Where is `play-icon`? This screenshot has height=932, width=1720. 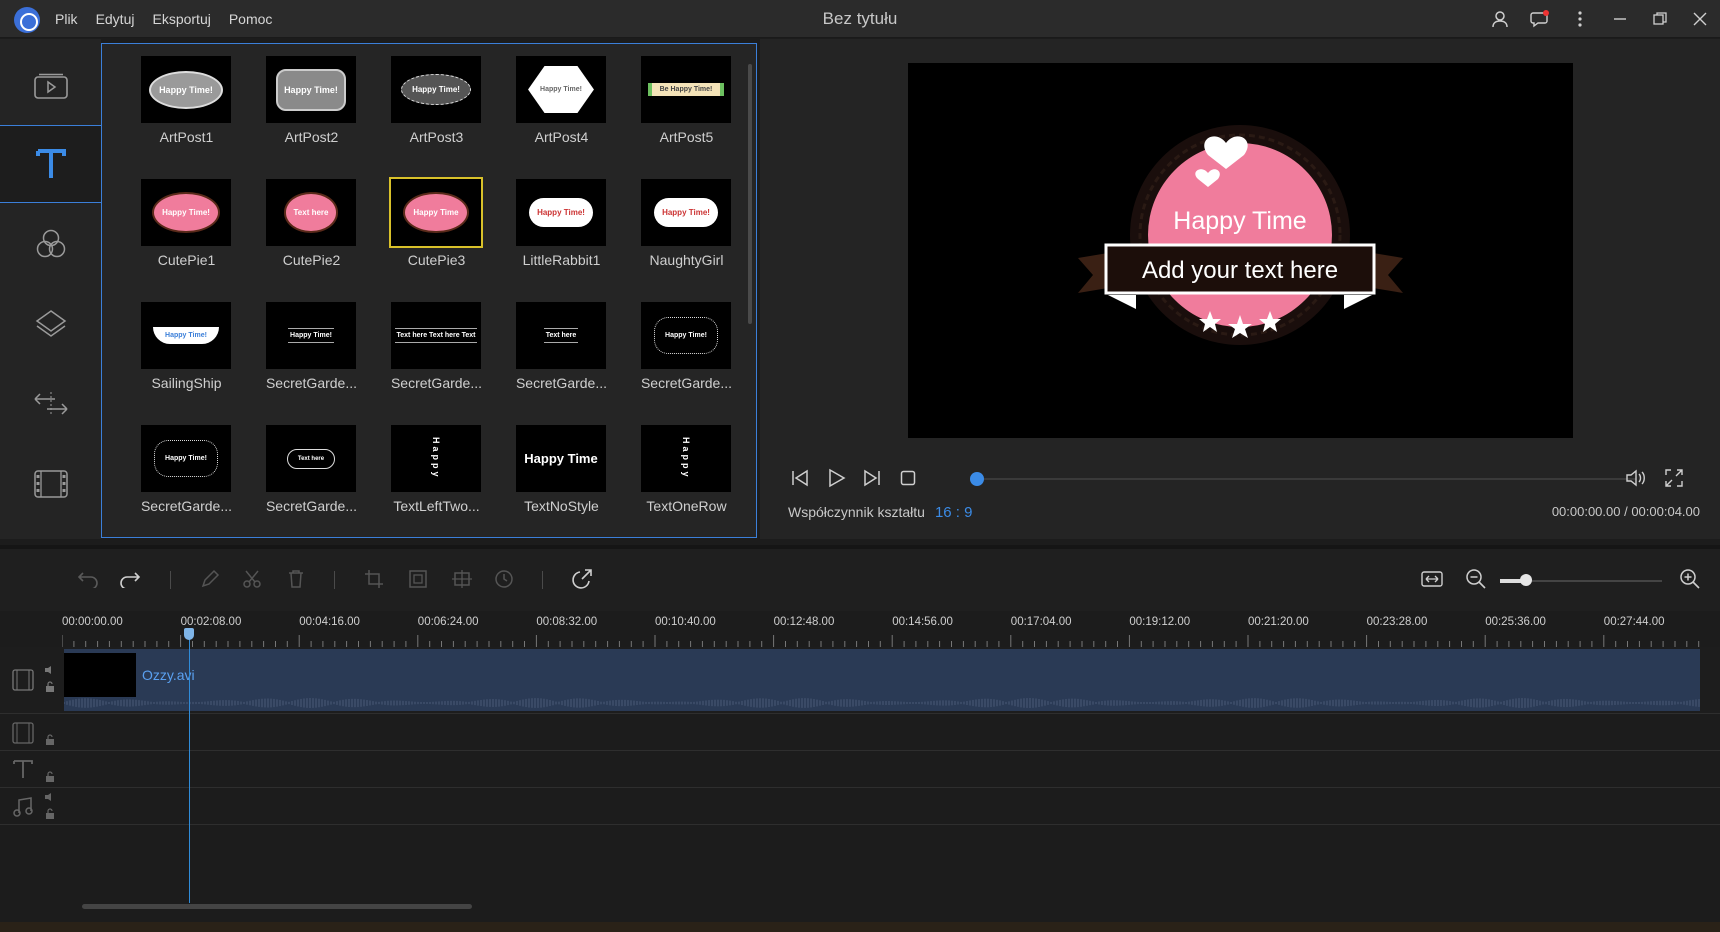
play-icon is located at coordinates (836, 478).